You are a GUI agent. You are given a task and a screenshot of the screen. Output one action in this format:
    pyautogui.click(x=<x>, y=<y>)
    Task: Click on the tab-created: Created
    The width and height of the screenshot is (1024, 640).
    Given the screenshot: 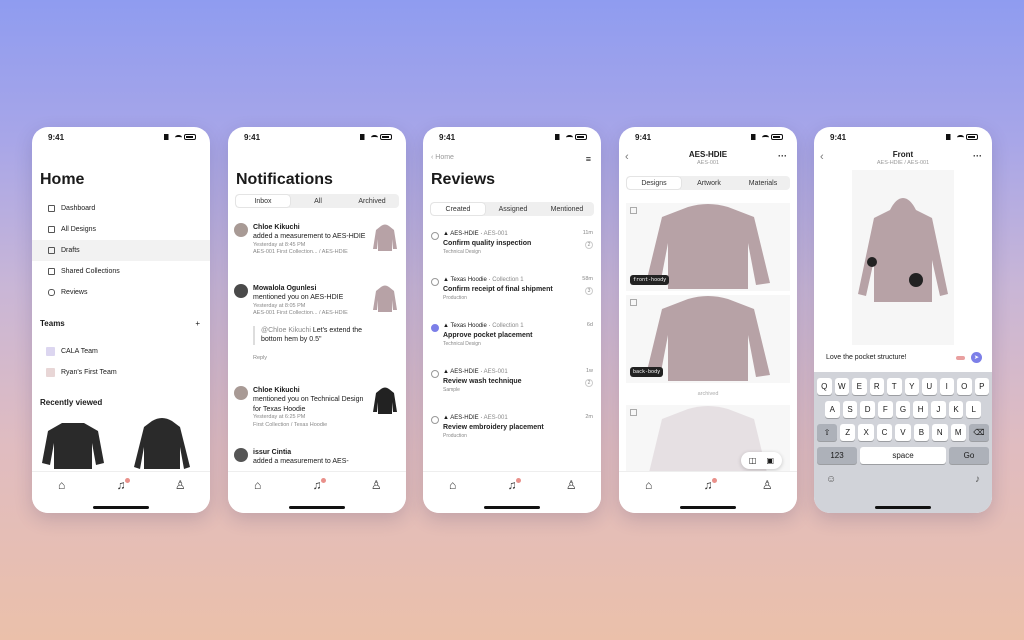 What is the action you would take?
    pyautogui.click(x=458, y=209)
    